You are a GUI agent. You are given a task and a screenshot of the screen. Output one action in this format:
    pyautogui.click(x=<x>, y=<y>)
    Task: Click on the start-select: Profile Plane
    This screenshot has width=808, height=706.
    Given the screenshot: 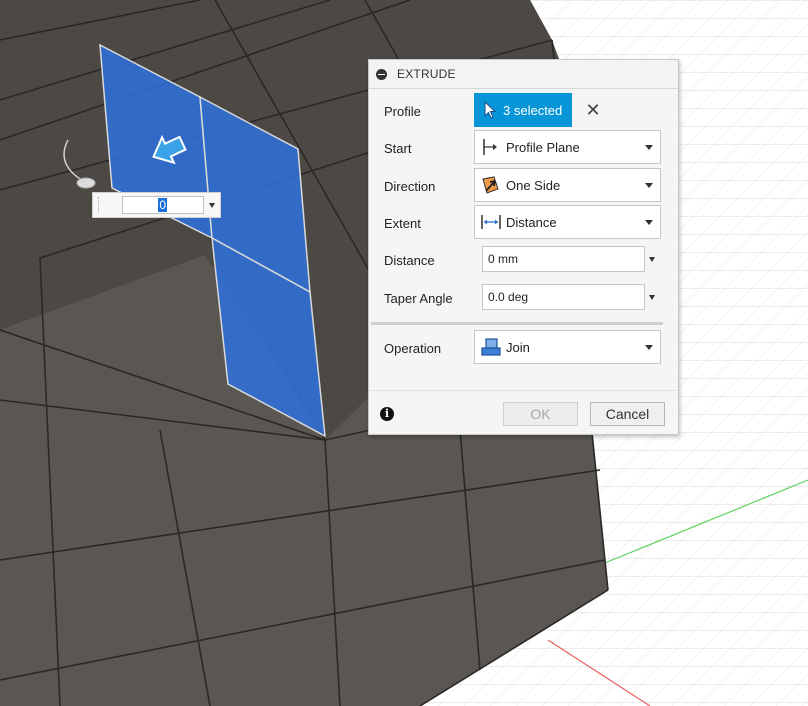 What is the action you would take?
    pyautogui.click(x=567, y=147)
    